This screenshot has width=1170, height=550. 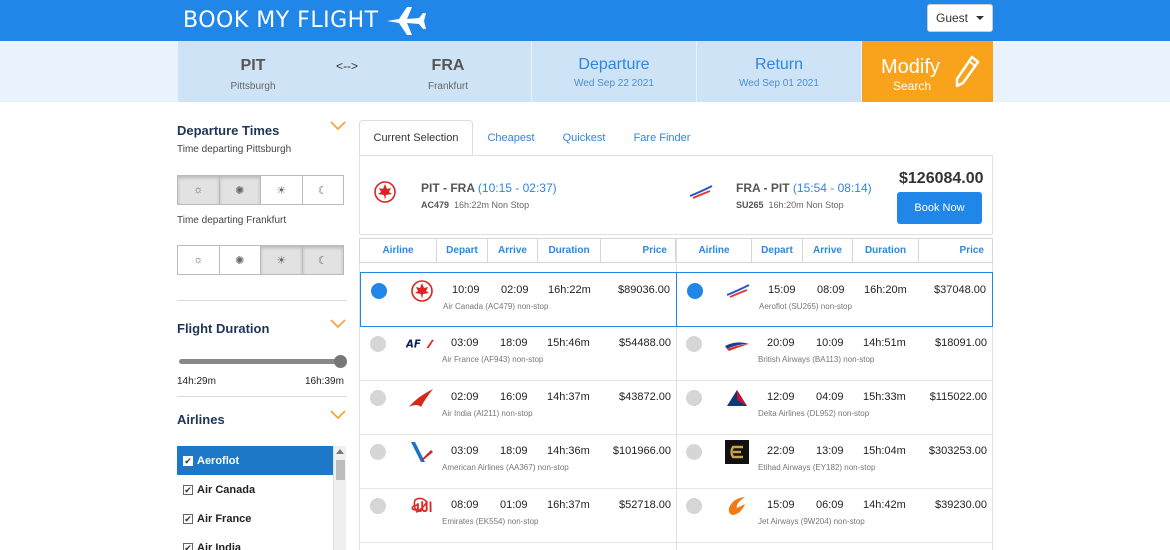 What do you see at coordinates (569, 290) in the screenshot?
I see `flight-duration: 16h:22m` at bounding box center [569, 290].